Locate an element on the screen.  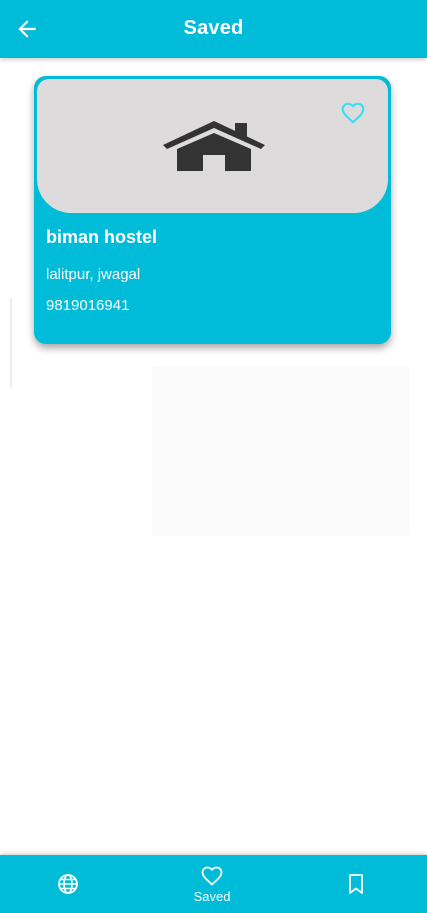
nav-saved: Saved is located at coordinates (212, 884).